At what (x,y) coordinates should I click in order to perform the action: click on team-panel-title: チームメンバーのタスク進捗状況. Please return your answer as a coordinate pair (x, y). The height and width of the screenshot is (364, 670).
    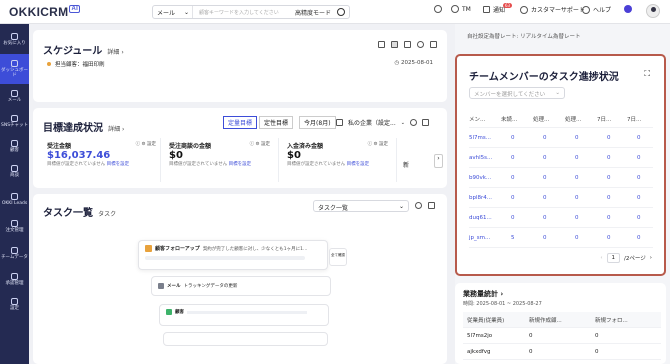
    Looking at the image, I should click on (544, 77).